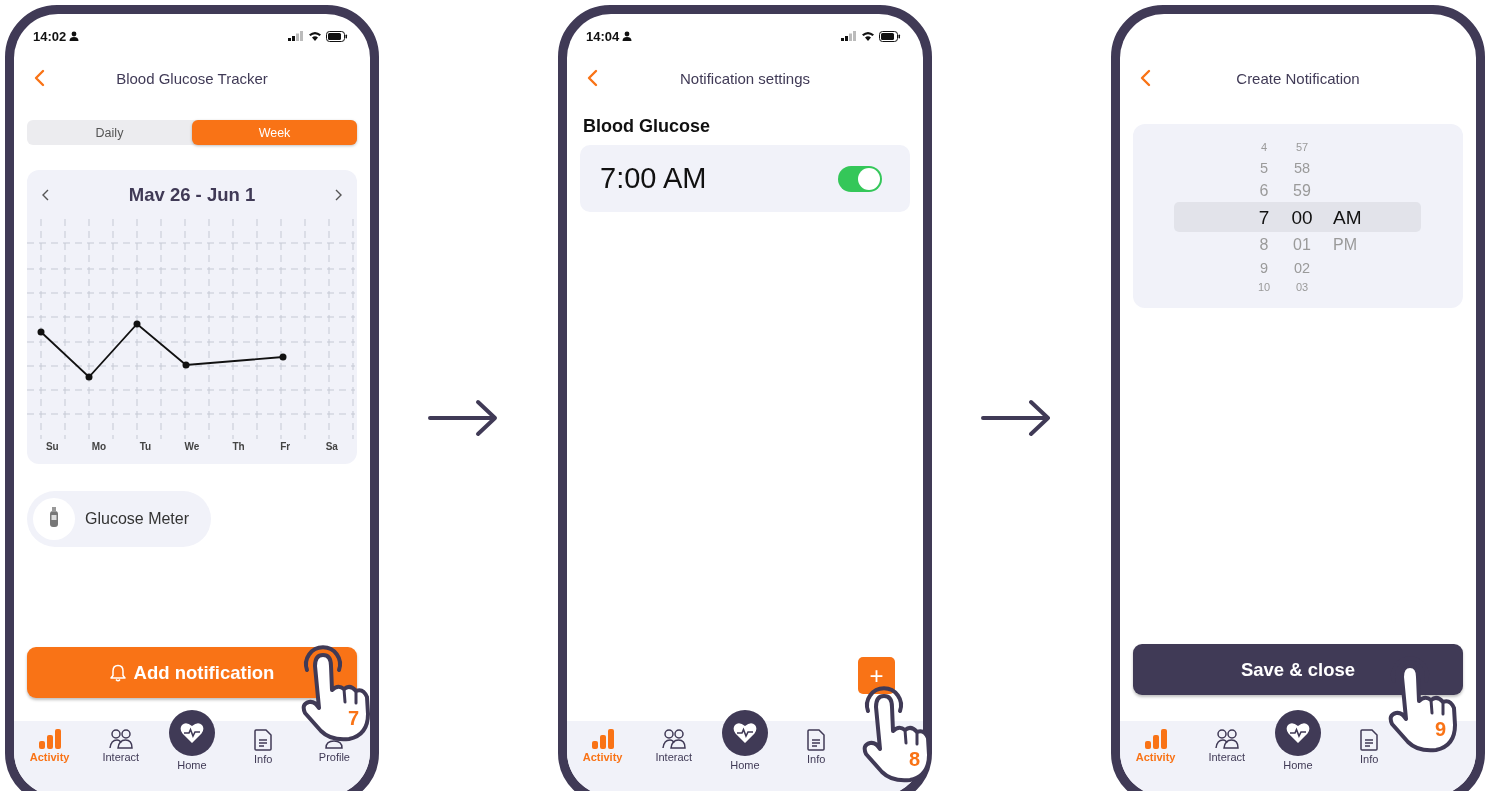 Image resolution: width=1490 pixels, height=791 pixels. What do you see at coordinates (1302, 190) in the screenshot?
I see `picker-value: 59` at bounding box center [1302, 190].